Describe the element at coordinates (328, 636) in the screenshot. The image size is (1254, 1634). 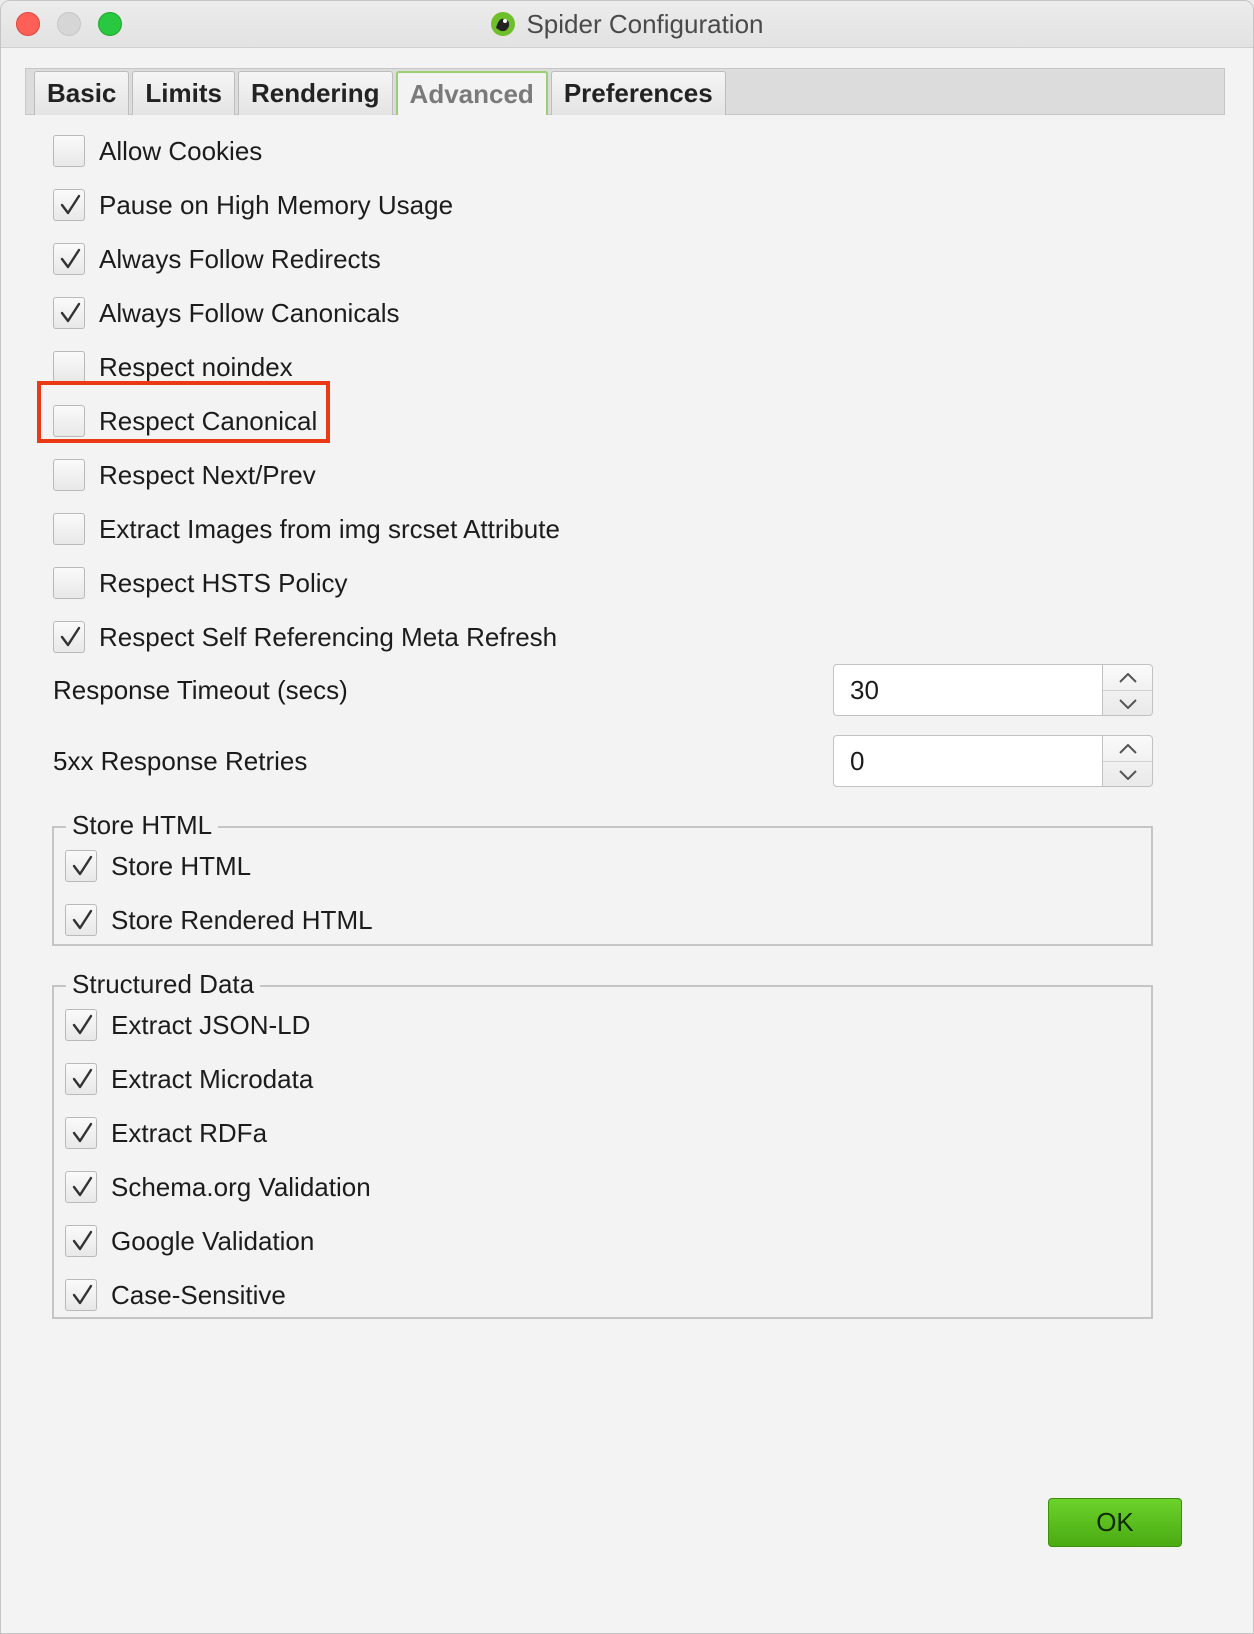
I see `option-label: Respect Self Referencing Meta Refresh` at that location.